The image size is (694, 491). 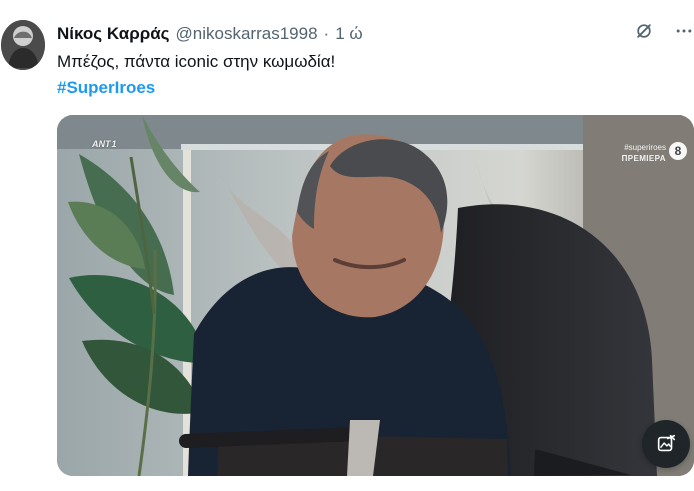 I want to click on channel-logo: ANT1, so click(x=104, y=149).